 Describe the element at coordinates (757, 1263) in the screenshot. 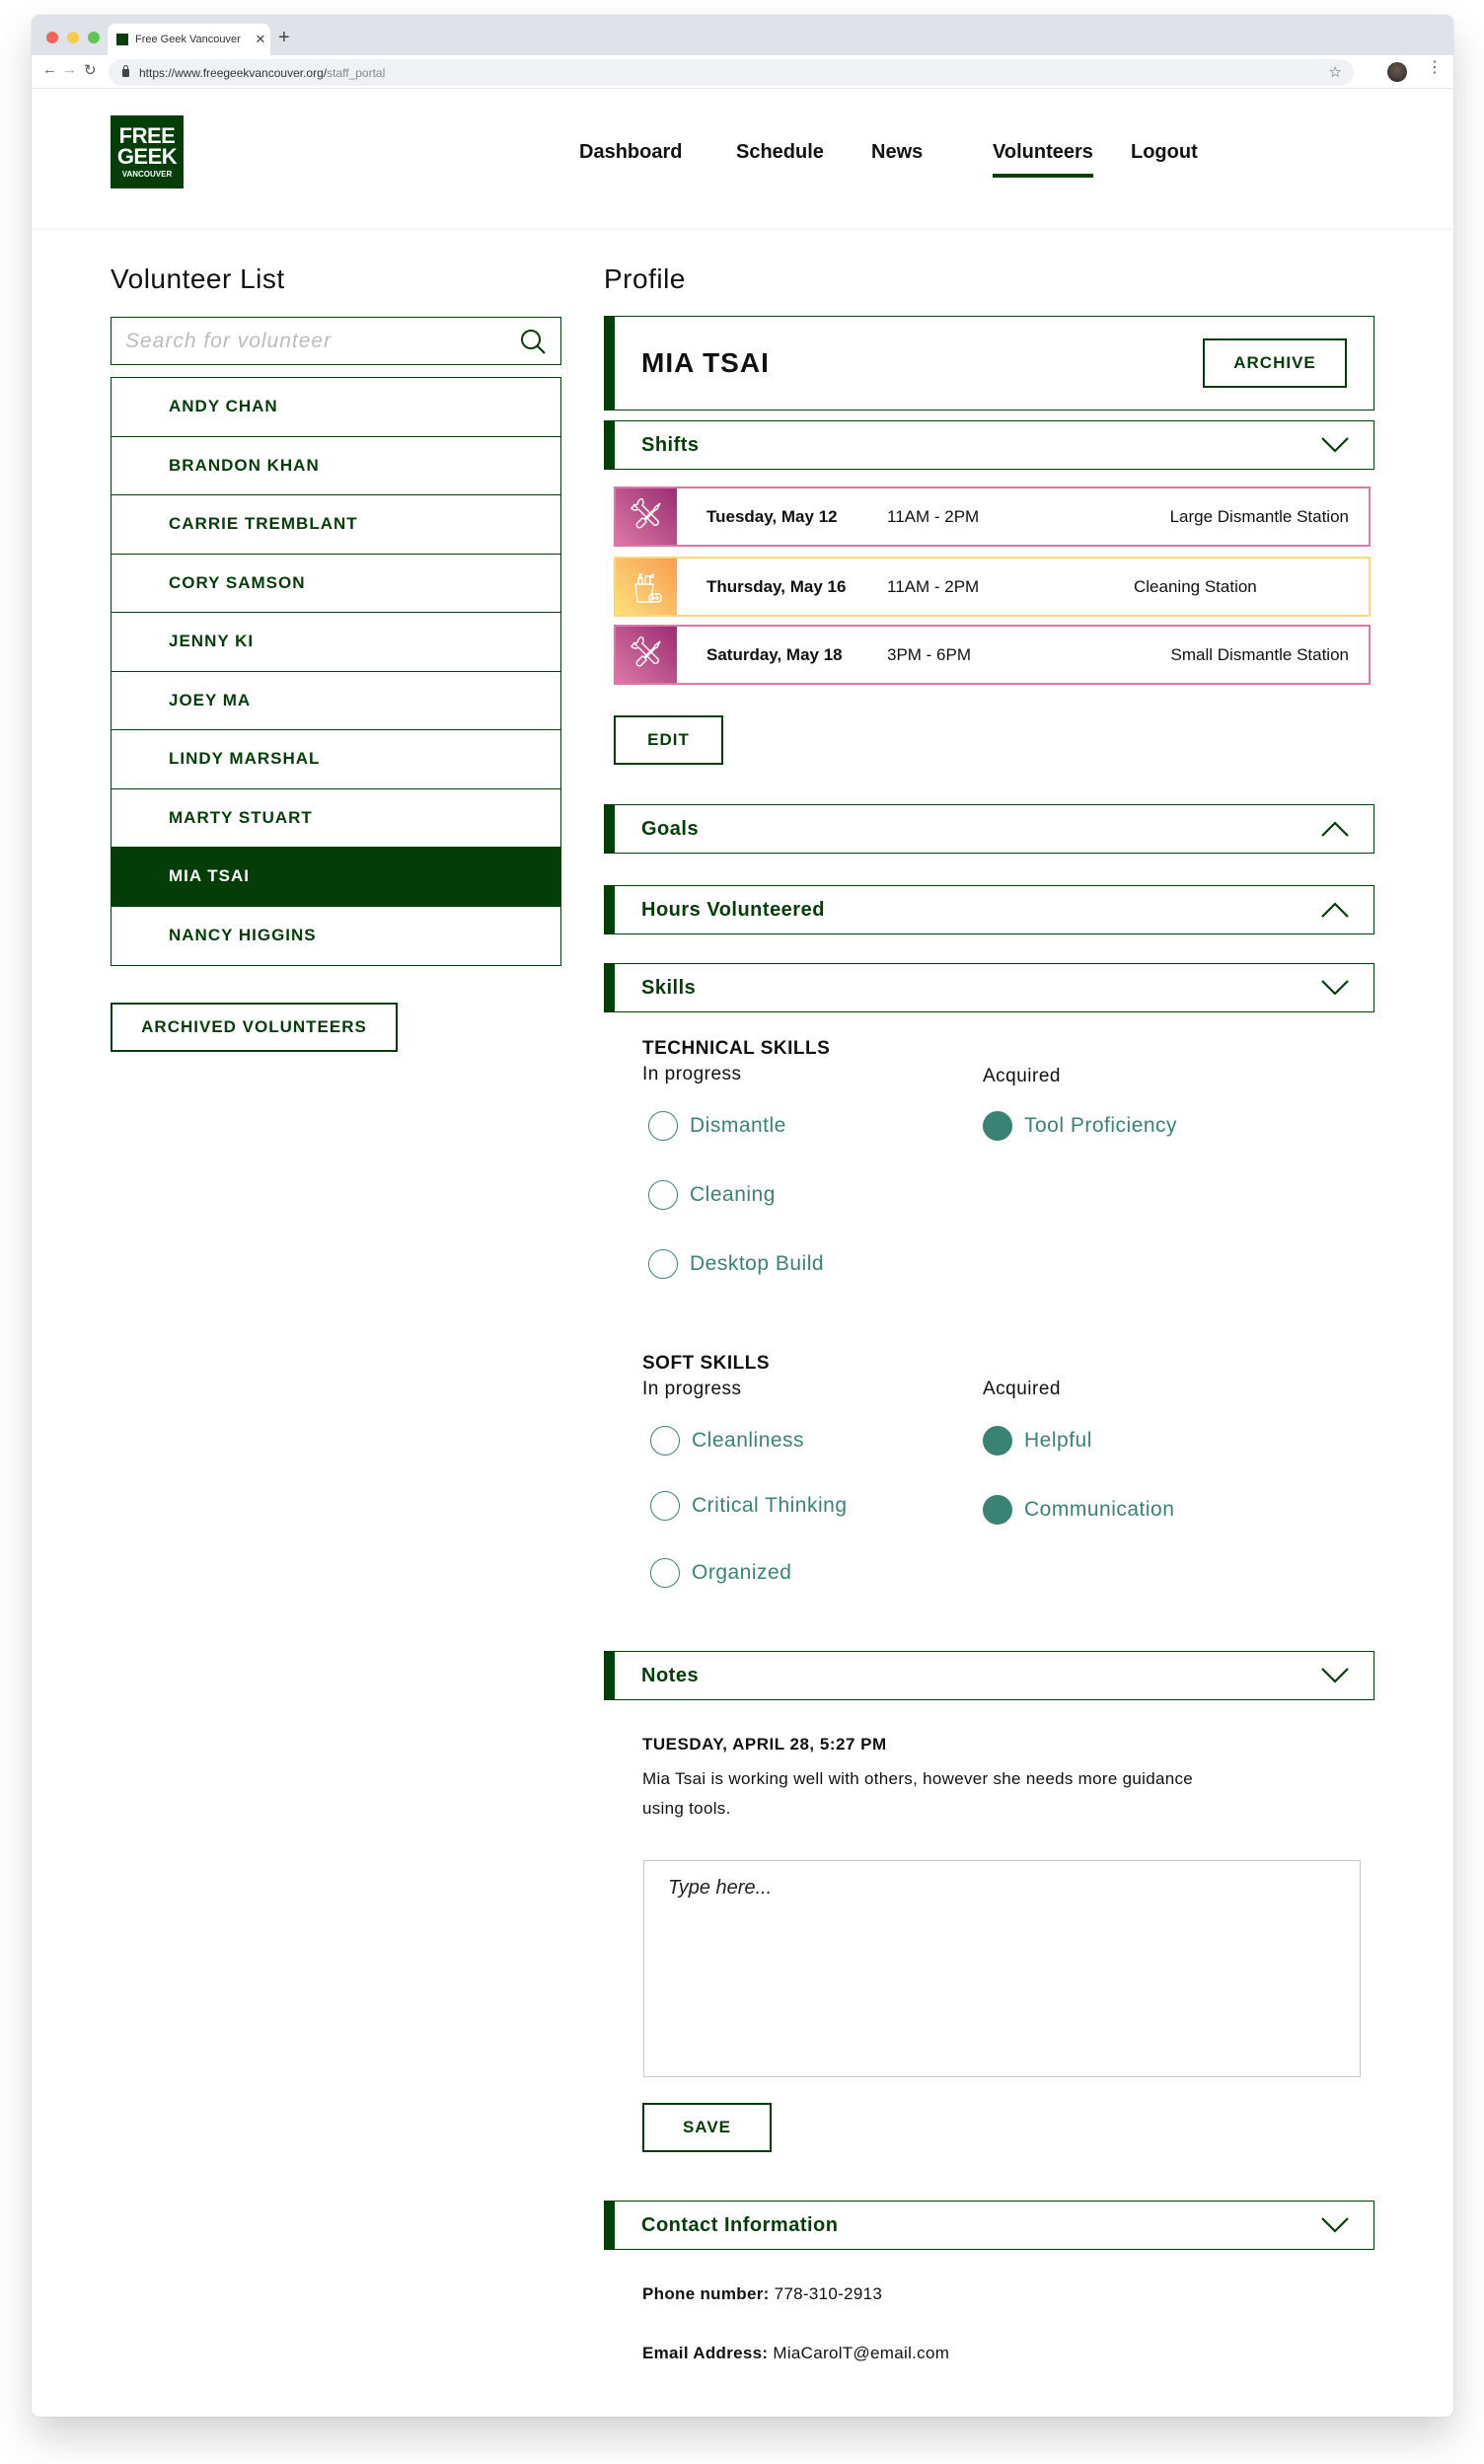

I see `skill-label: Desktop Build` at that location.